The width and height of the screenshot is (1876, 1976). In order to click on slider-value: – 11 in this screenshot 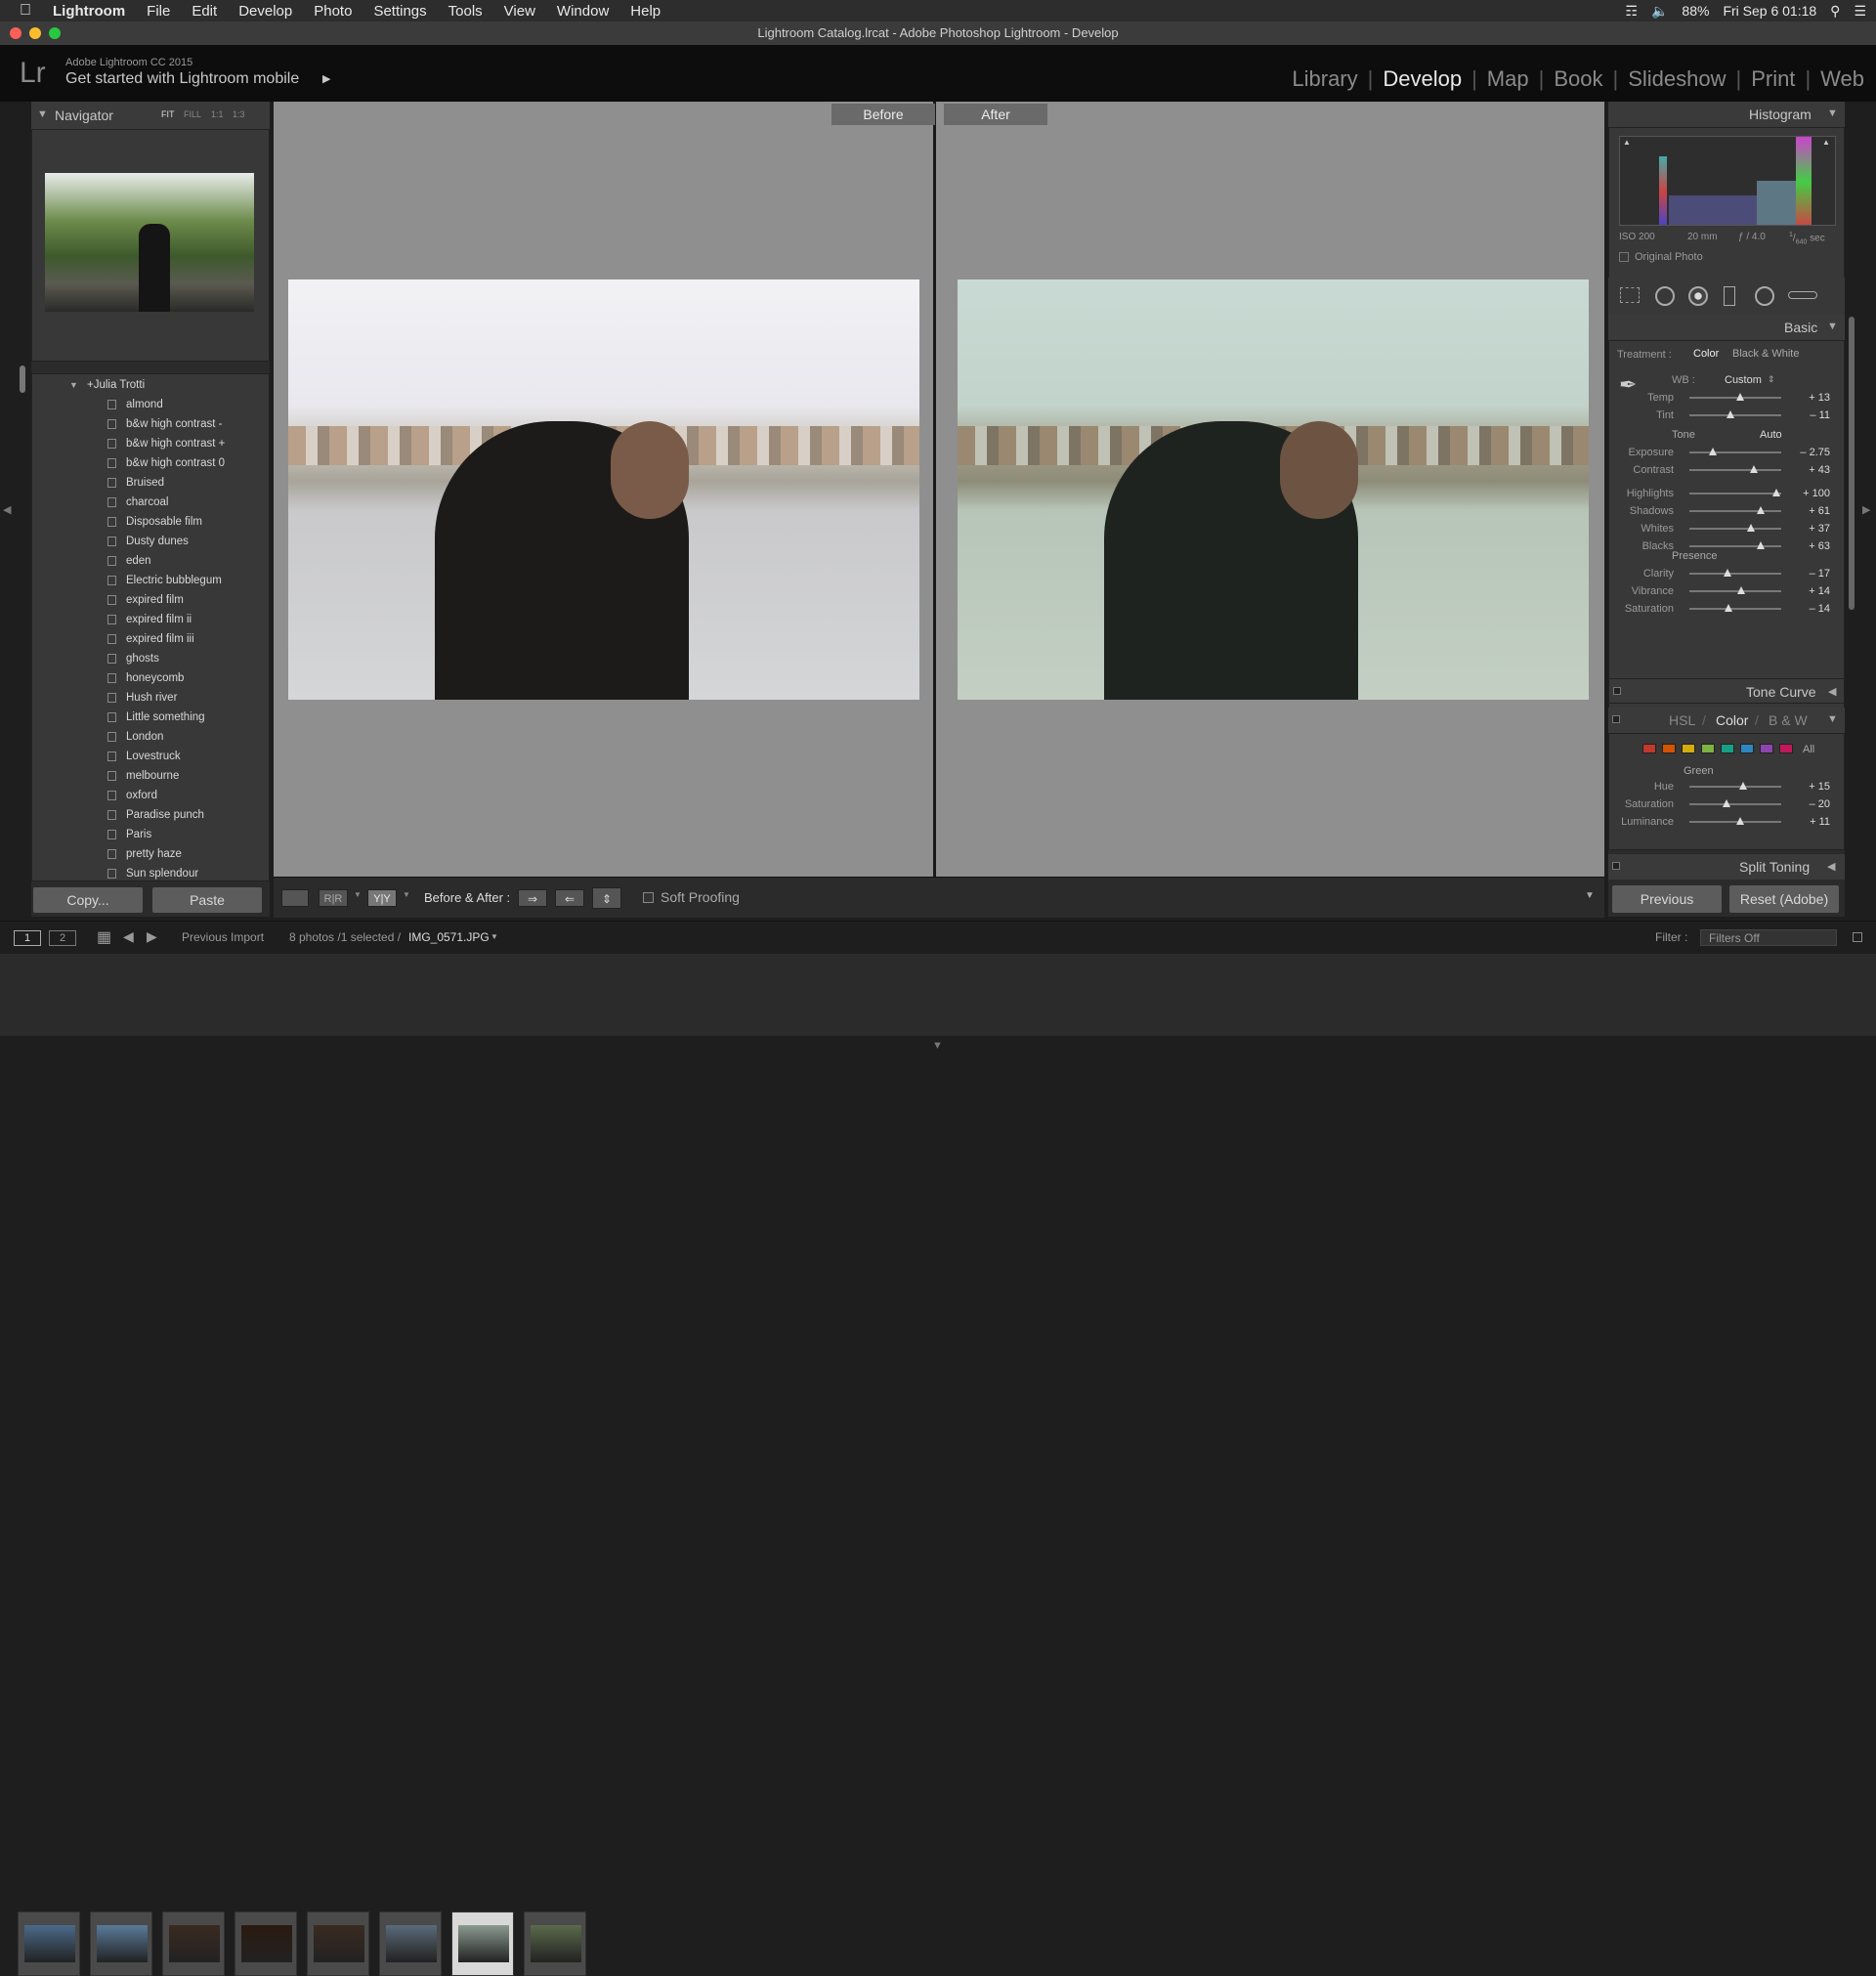, I will do `click(1810, 415)`.